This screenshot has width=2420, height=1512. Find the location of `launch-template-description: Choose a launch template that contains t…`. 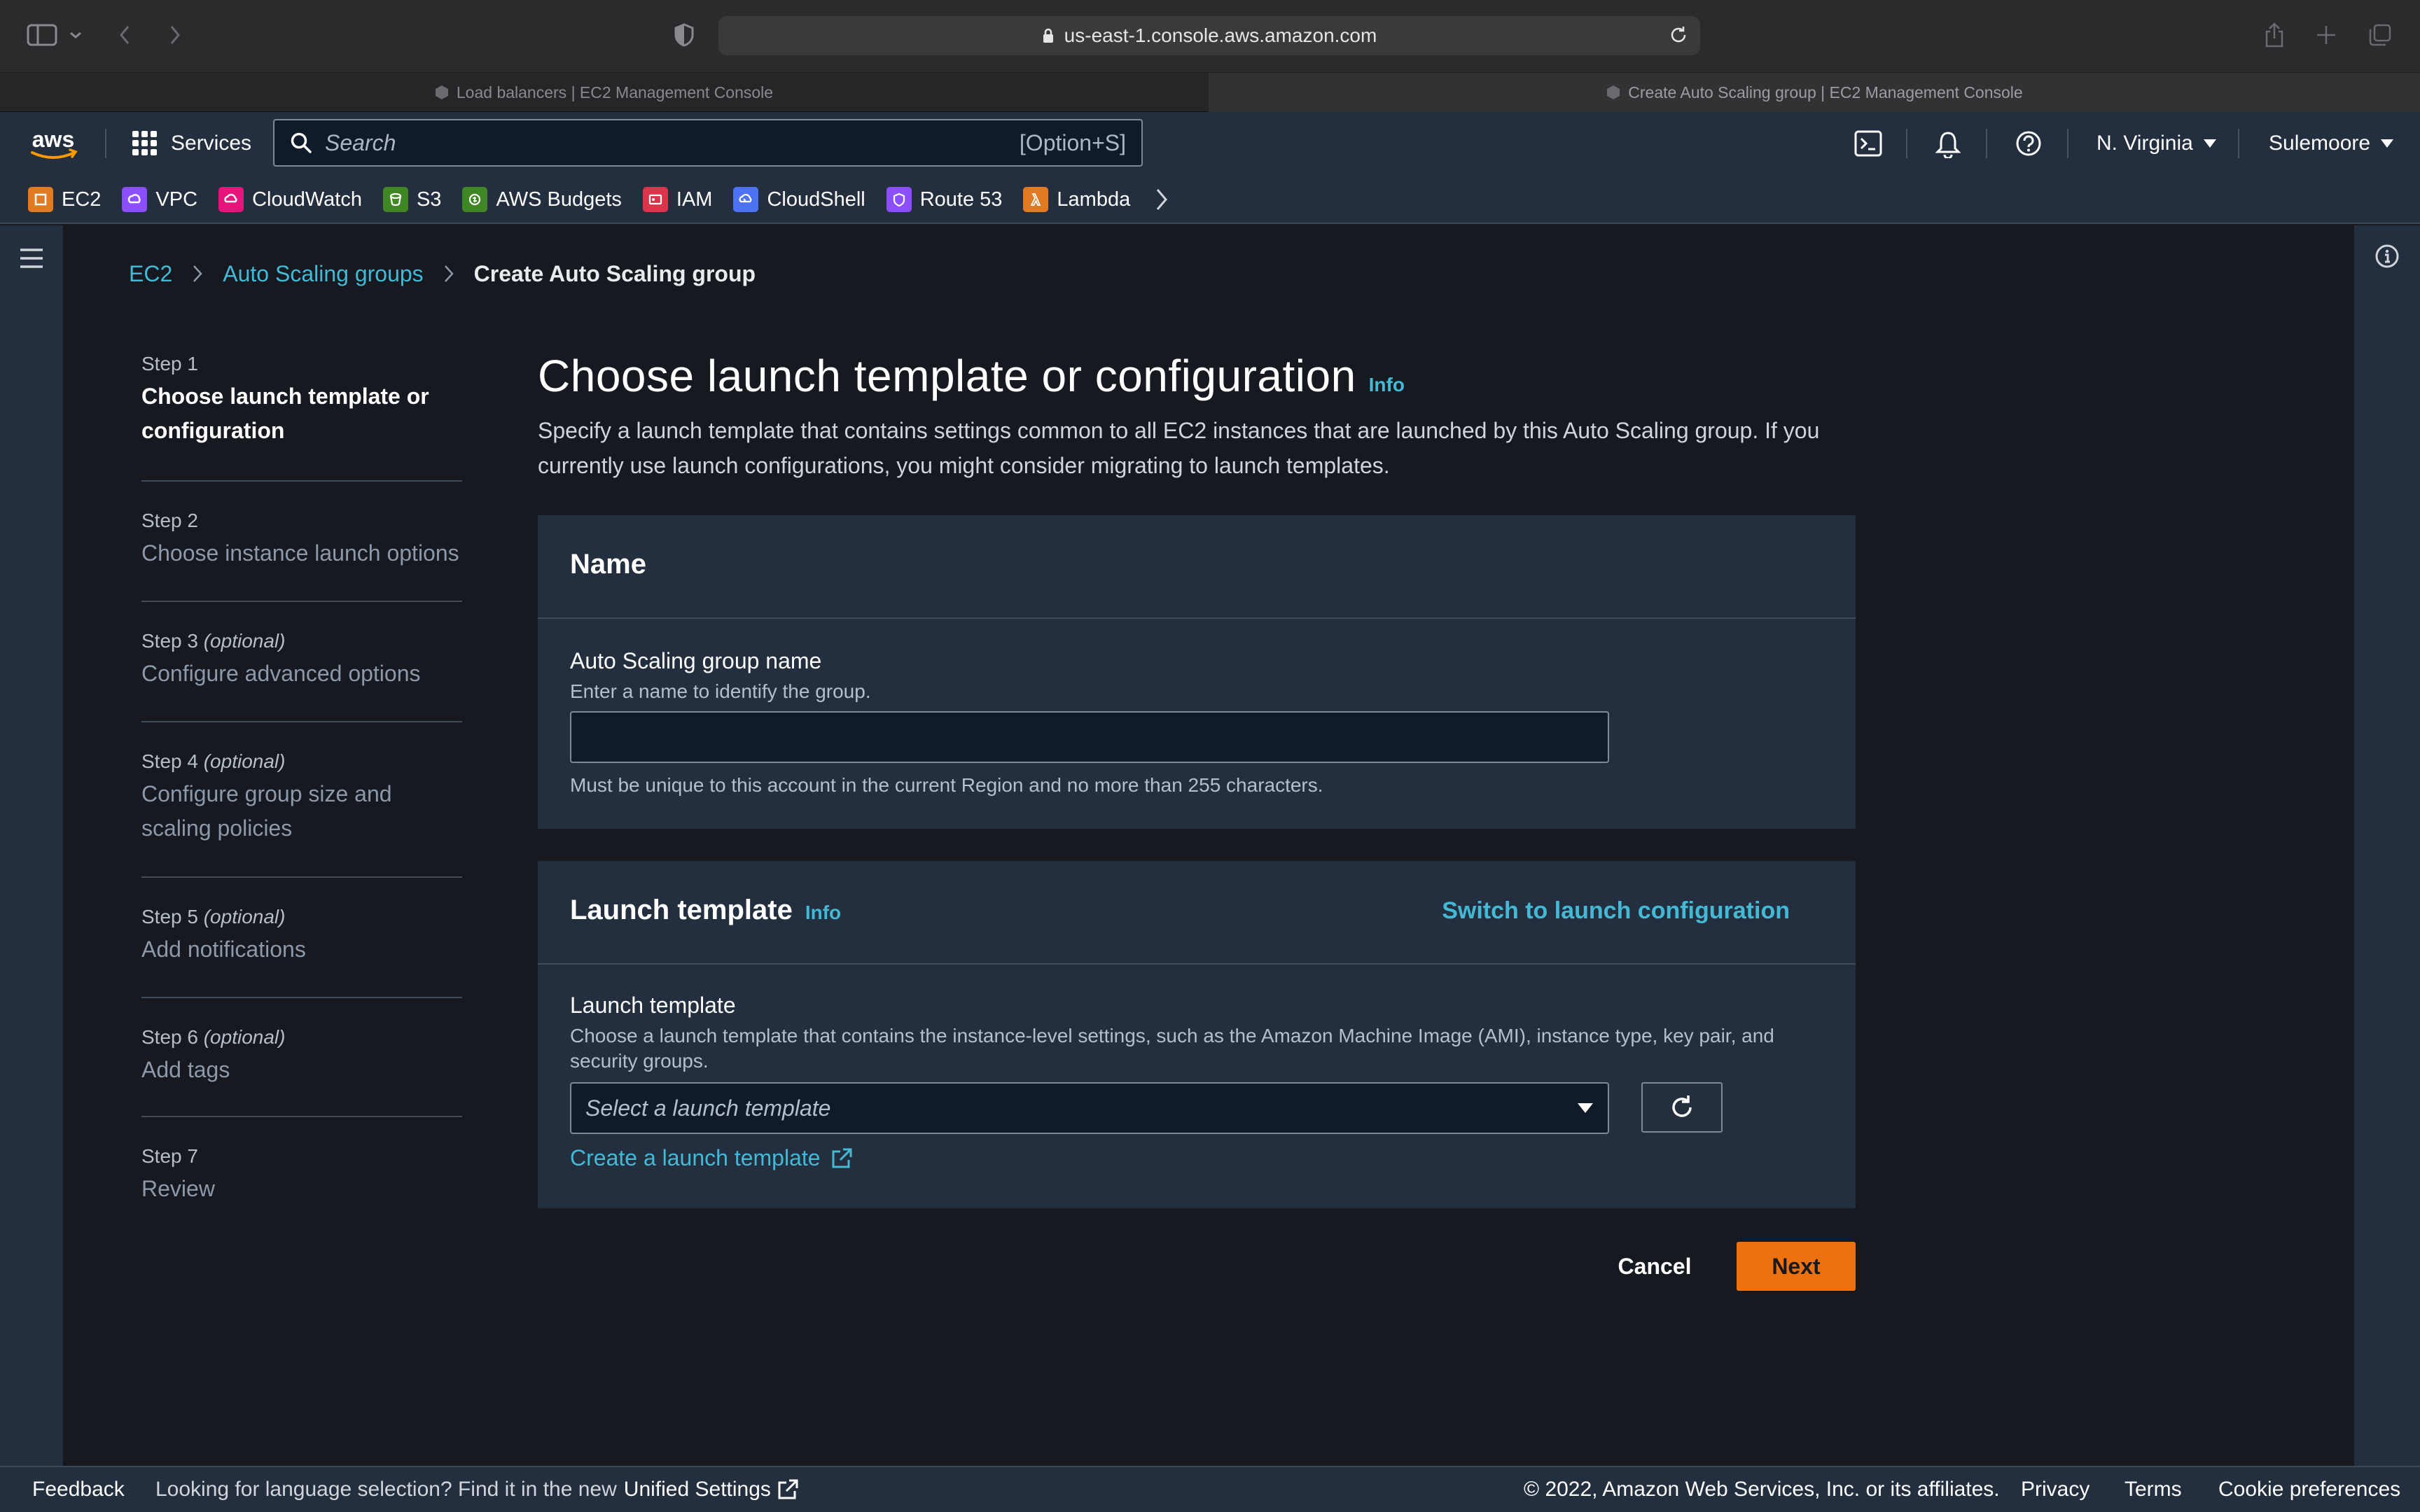

launch-template-description: Choose a launch template that contains t… is located at coordinates (1172, 1048).